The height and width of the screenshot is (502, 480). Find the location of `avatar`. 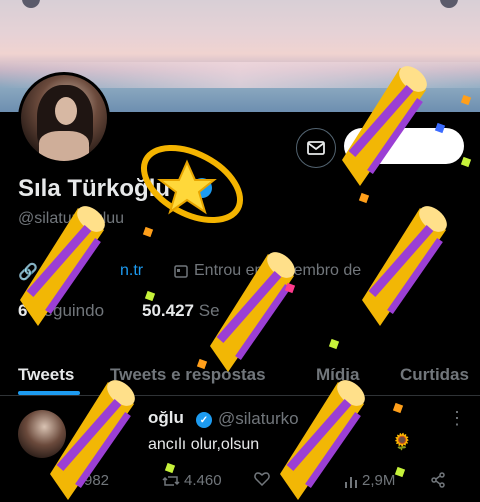

avatar is located at coordinates (64, 118).